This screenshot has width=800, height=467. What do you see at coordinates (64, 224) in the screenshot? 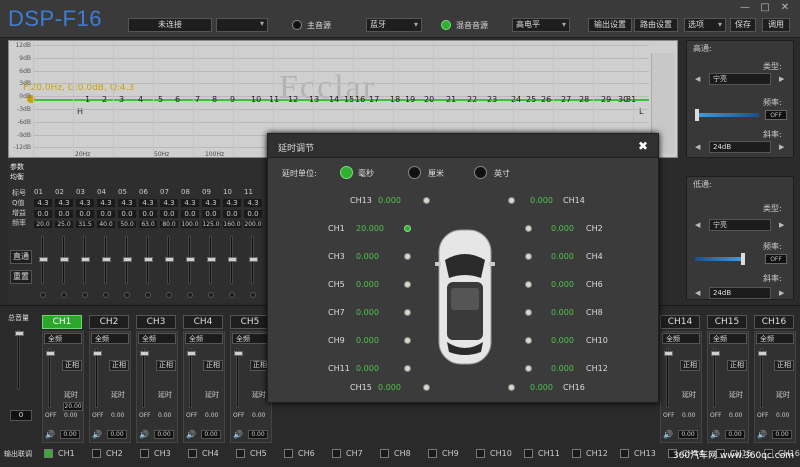
I see `band-freq-value: 25.0` at bounding box center [64, 224].